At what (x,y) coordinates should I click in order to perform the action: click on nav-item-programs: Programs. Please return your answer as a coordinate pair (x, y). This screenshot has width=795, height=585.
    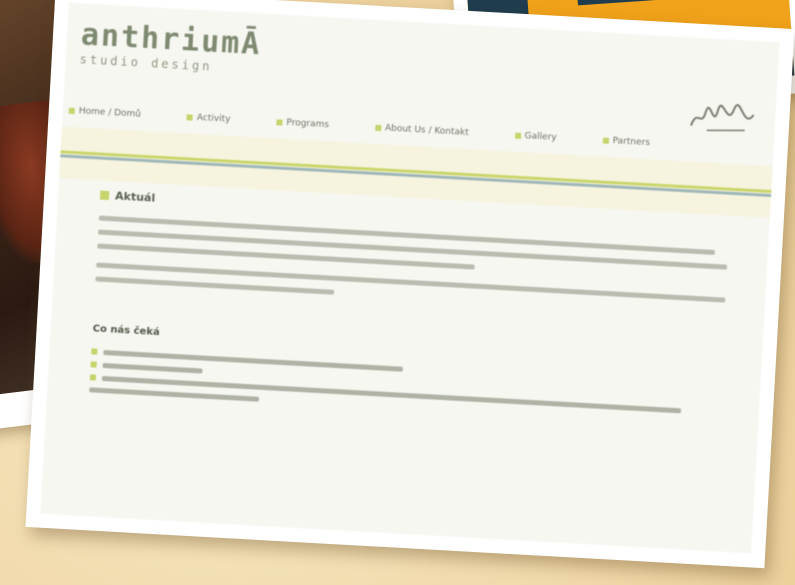
    Looking at the image, I should click on (303, 123).